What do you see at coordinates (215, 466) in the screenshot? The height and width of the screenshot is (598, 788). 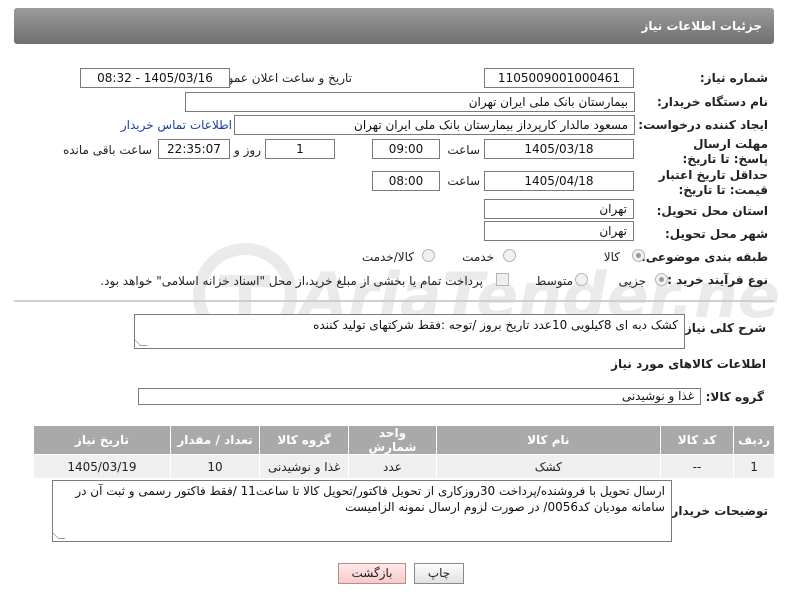 I see `cell-quantity: 10` at bounding box center [215, 466].